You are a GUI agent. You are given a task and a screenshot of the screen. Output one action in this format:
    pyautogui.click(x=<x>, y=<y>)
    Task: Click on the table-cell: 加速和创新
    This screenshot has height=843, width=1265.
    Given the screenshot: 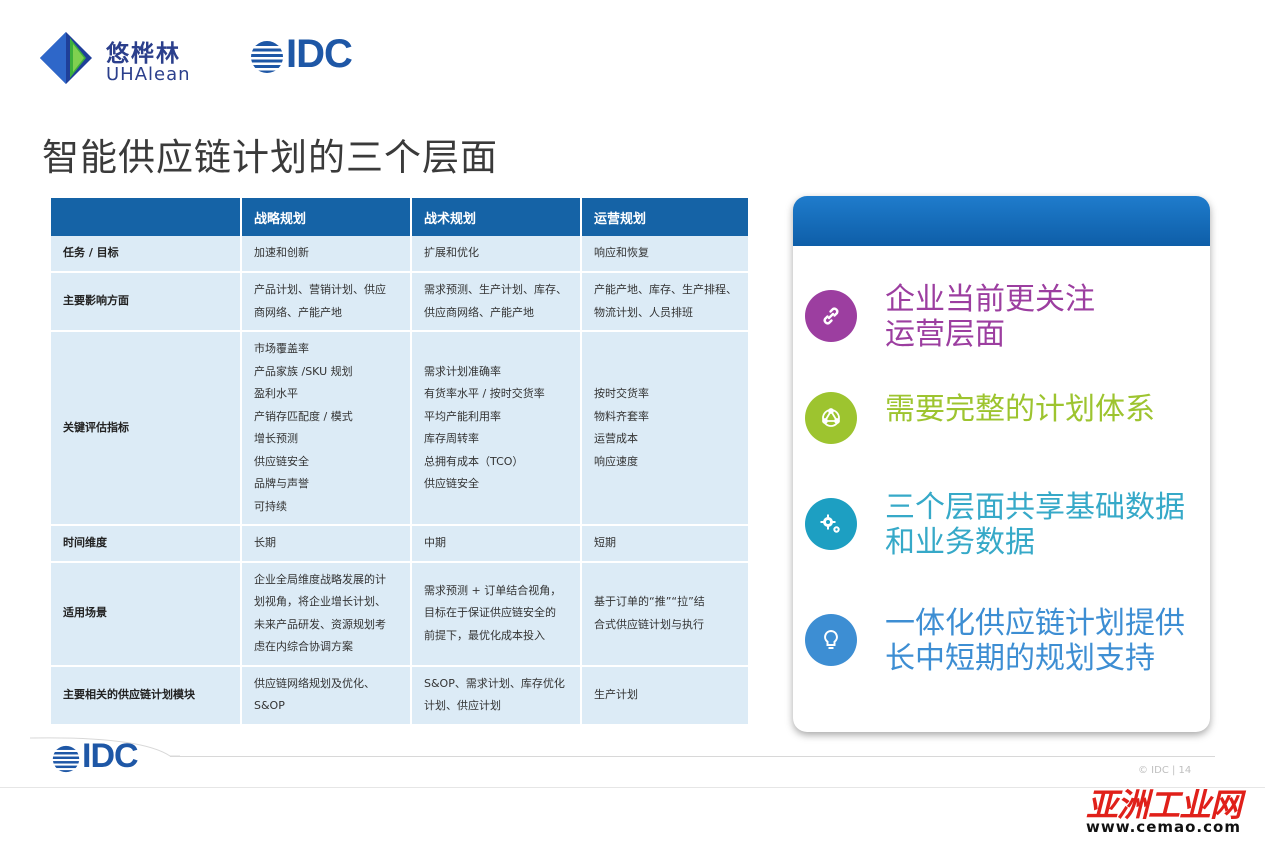 What is the action you would take?
    pyautogui.click(x=326, y=254)
    